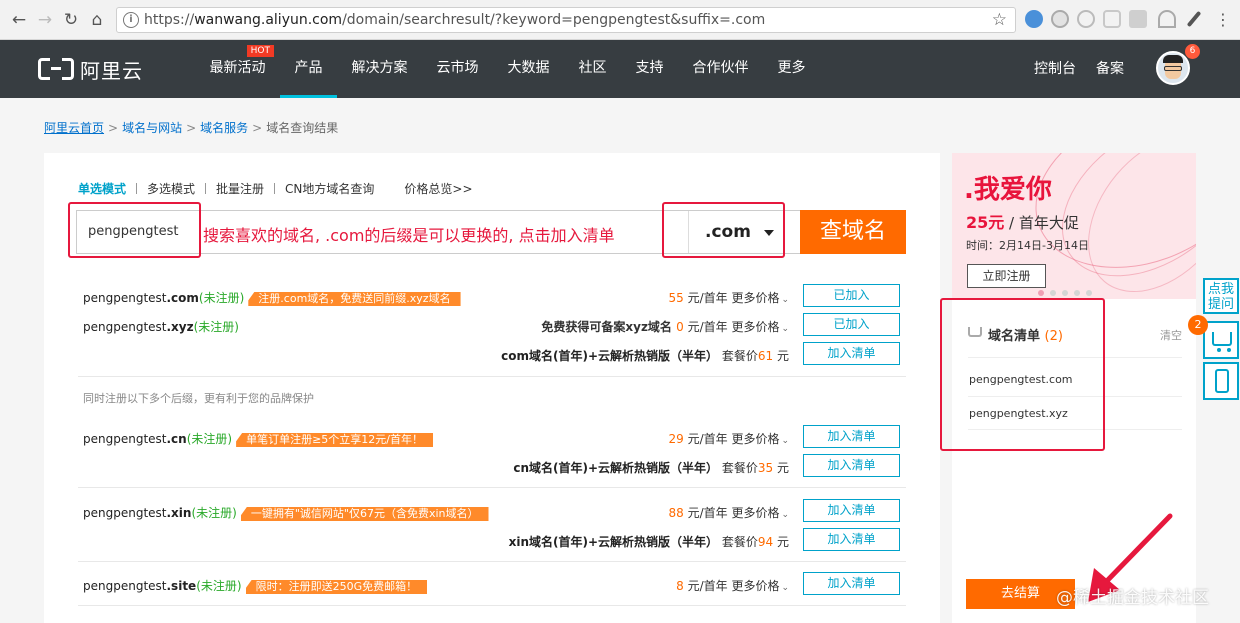  What do you see at coordinates (275, 188) in the screenshot?
I see `search-mode-tabs: 单选模式 多选模式 批量注册 CN地方域名查询 价格总览>>` at bounding box center [275, 188].